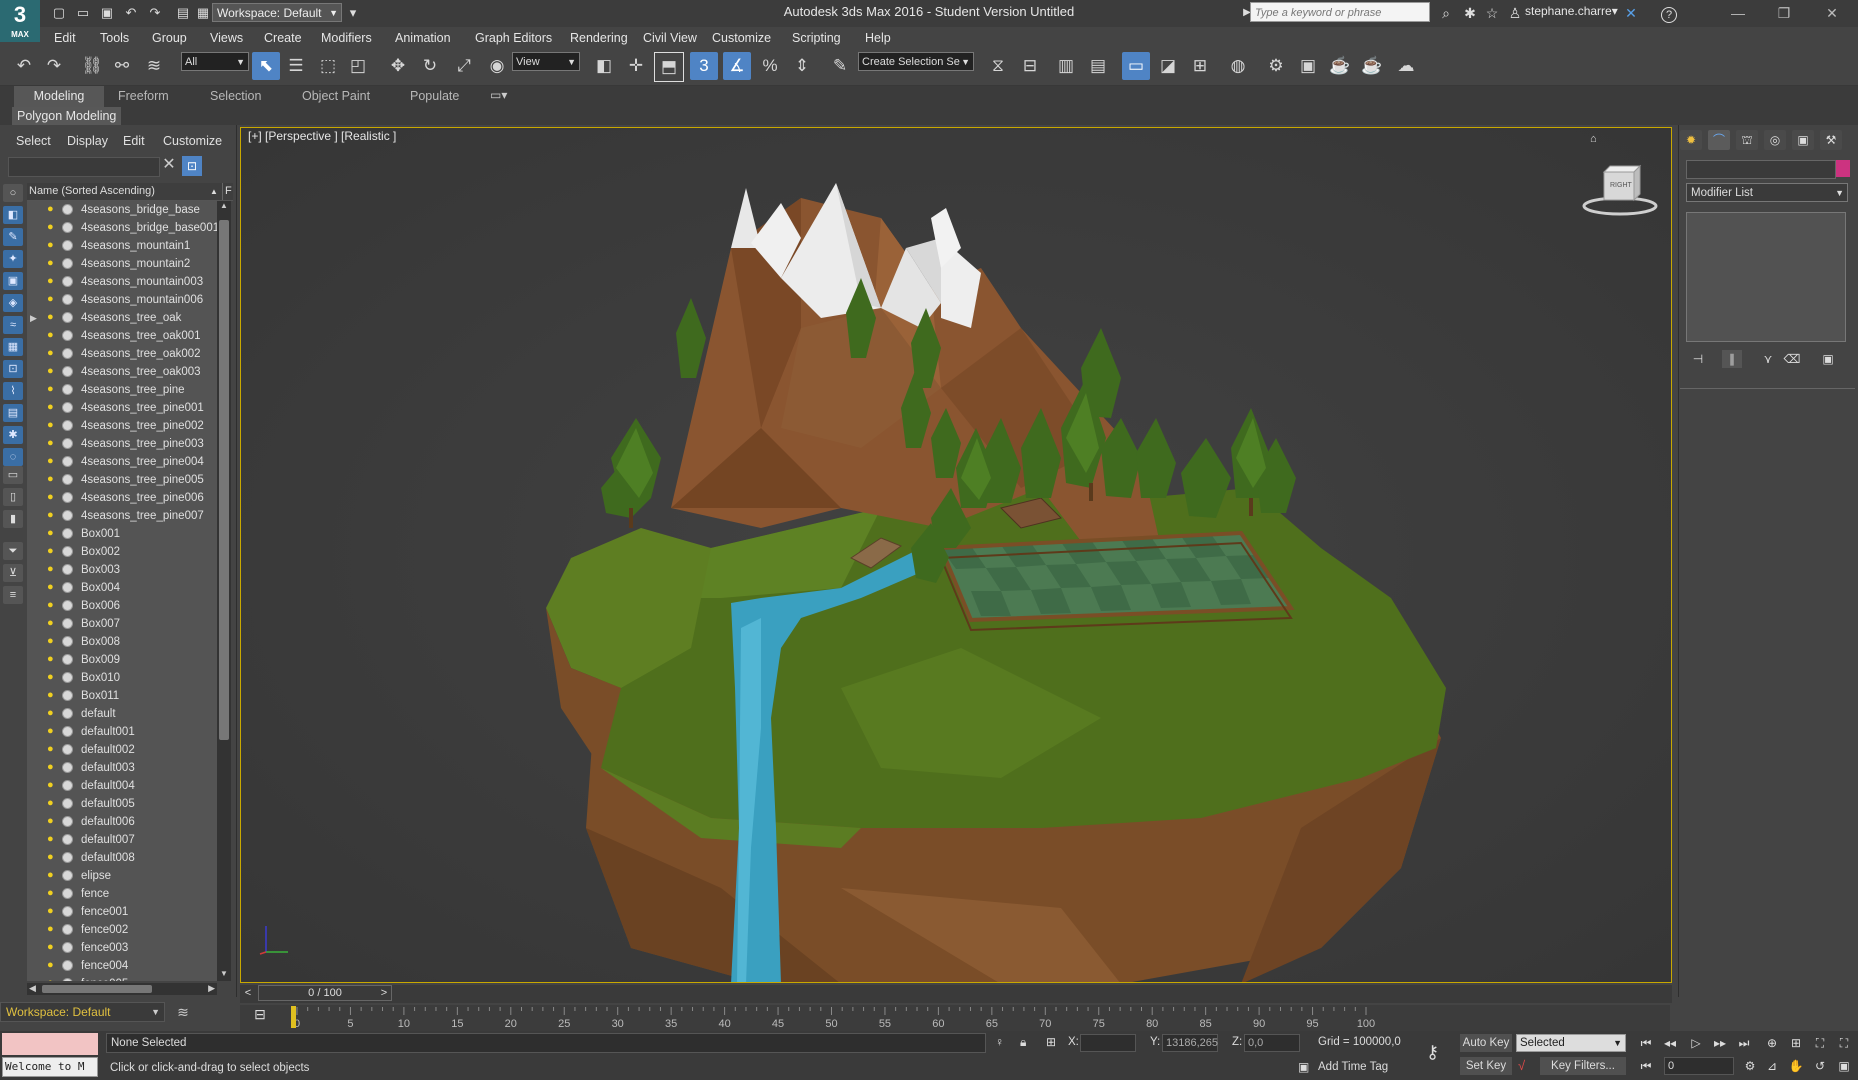 The image size is (1858, 1080). What do you see at coordinates (1803, 140) in the screenshot?
I see `display-tab-icon: ▣` at bounding box center [1803, 140].